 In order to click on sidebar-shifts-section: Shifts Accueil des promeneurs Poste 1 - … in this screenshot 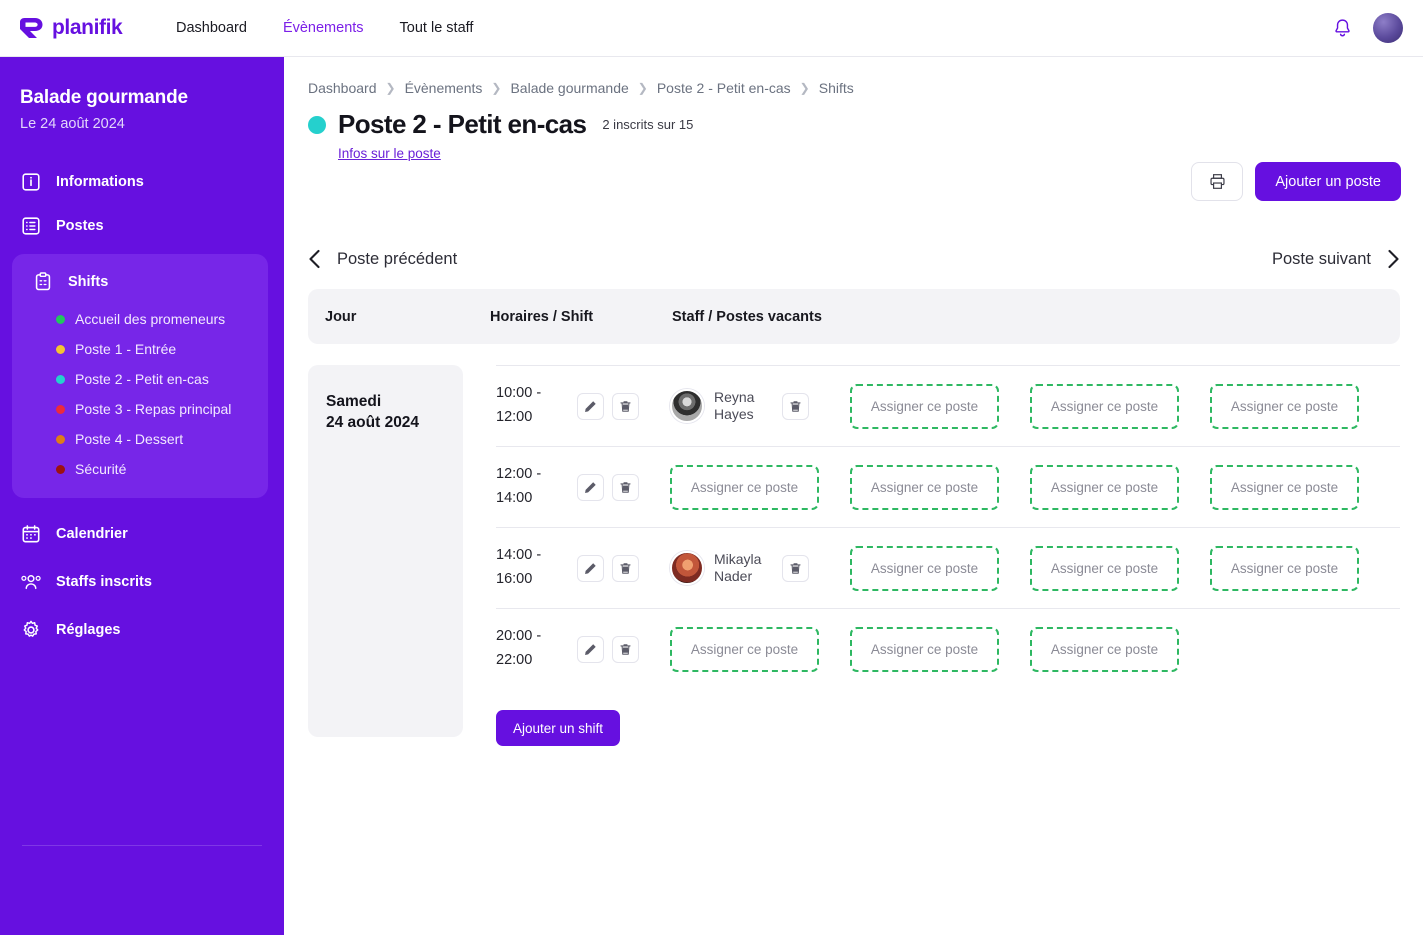, I will do `click(140, 376)`.